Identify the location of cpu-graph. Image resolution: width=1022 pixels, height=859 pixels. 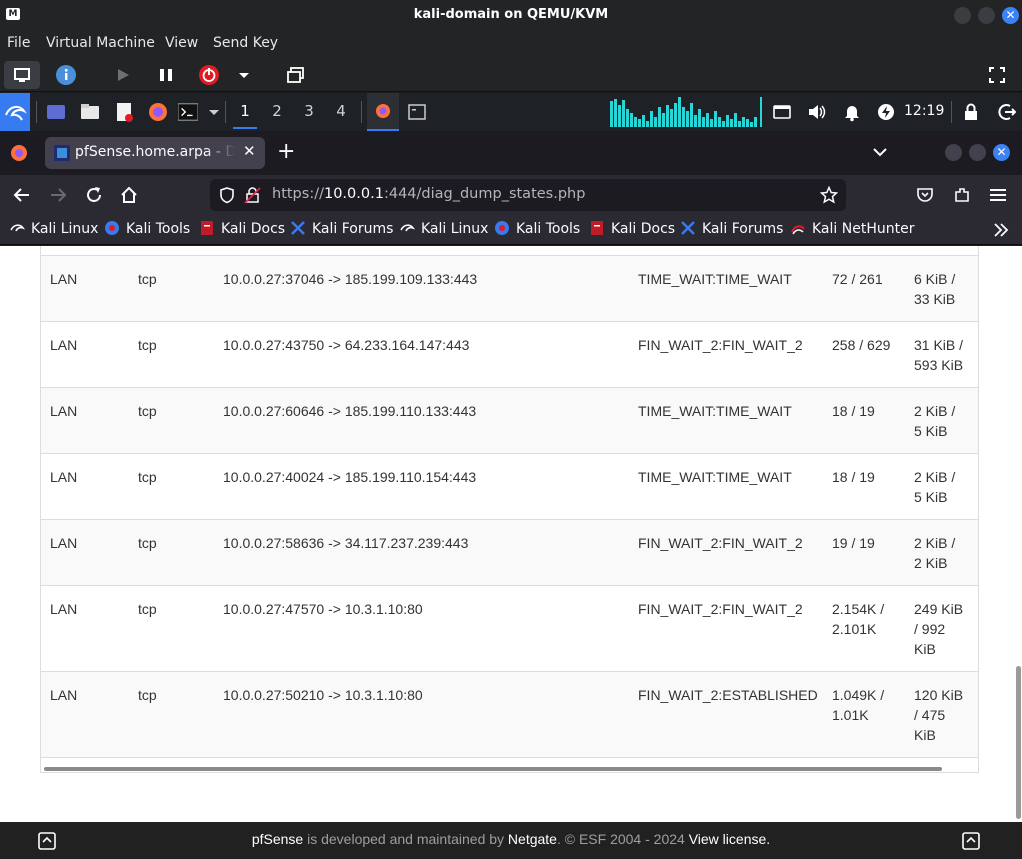
(686, 112).